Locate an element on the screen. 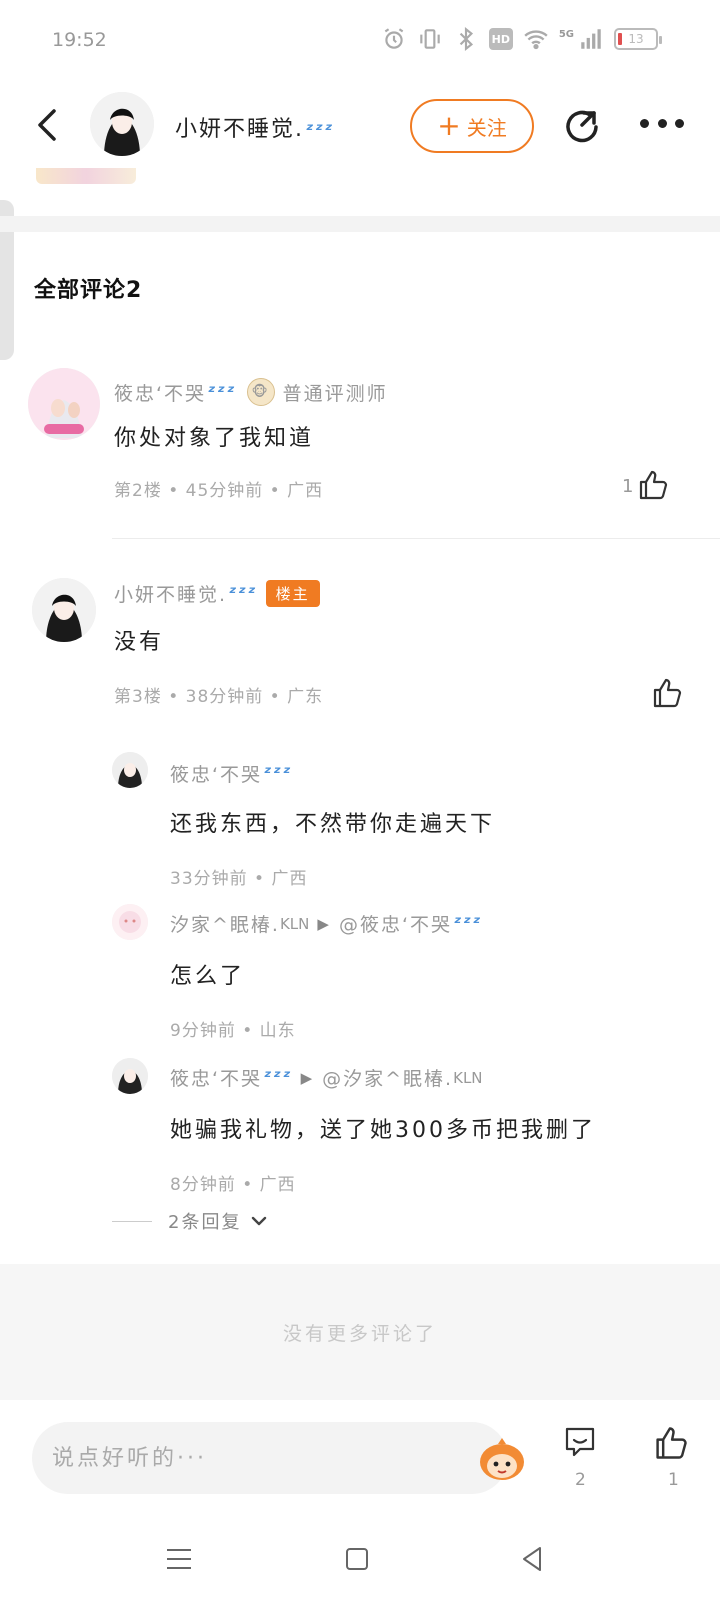  reply-target: @汐家^眠椿. is located at coordinates (387, 1077).